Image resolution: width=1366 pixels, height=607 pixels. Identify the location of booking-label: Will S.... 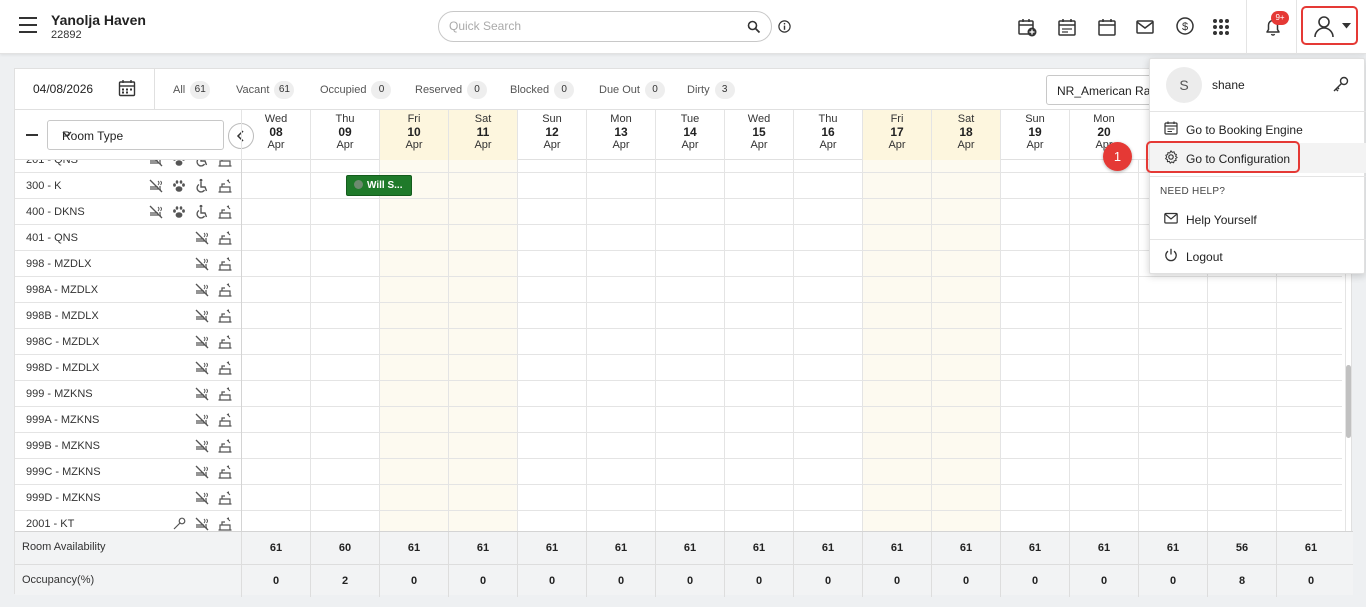
(385, 185).